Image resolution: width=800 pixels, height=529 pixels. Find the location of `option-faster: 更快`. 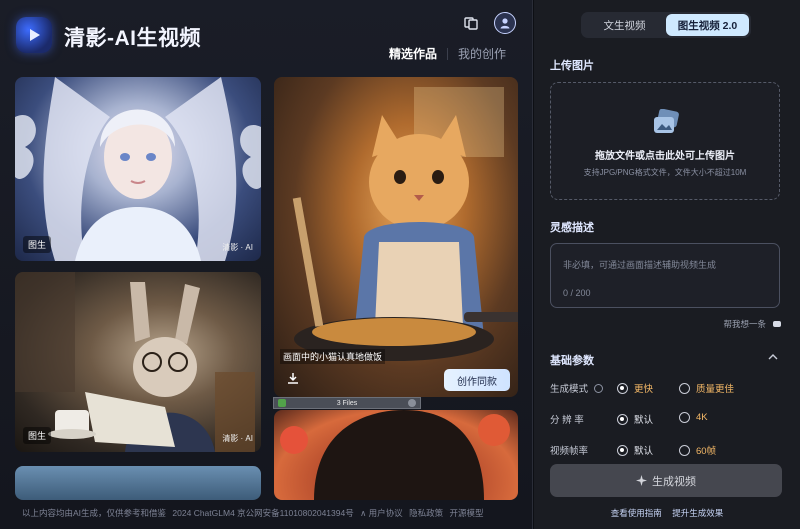

option-faster: 更快 is located at coordinates (635, 388).